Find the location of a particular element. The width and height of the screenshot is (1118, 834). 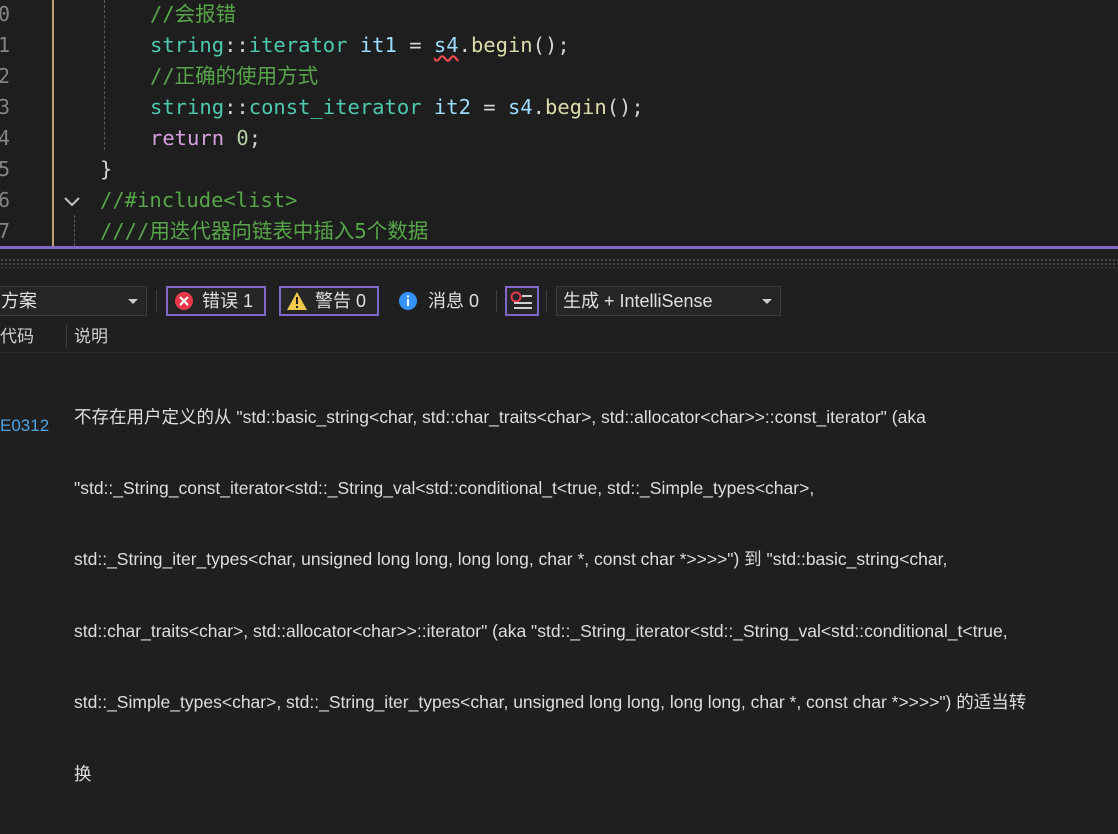

warning-icon is located at coordinates (297, 301).